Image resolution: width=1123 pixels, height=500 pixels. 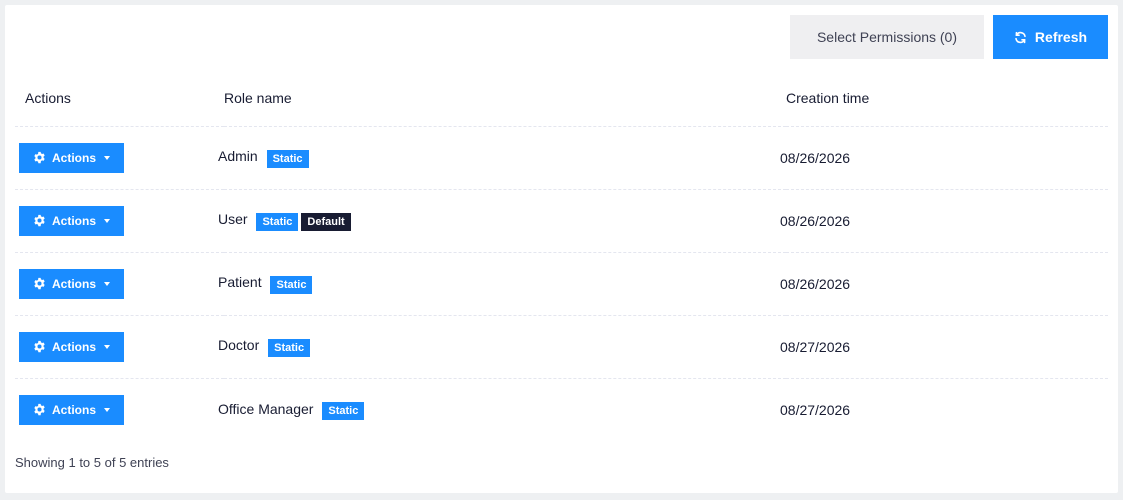 What do you see at coordinates (1020, 37) in the screenshot?
I see `refresh-icon` at bounding box center [1020, 37].